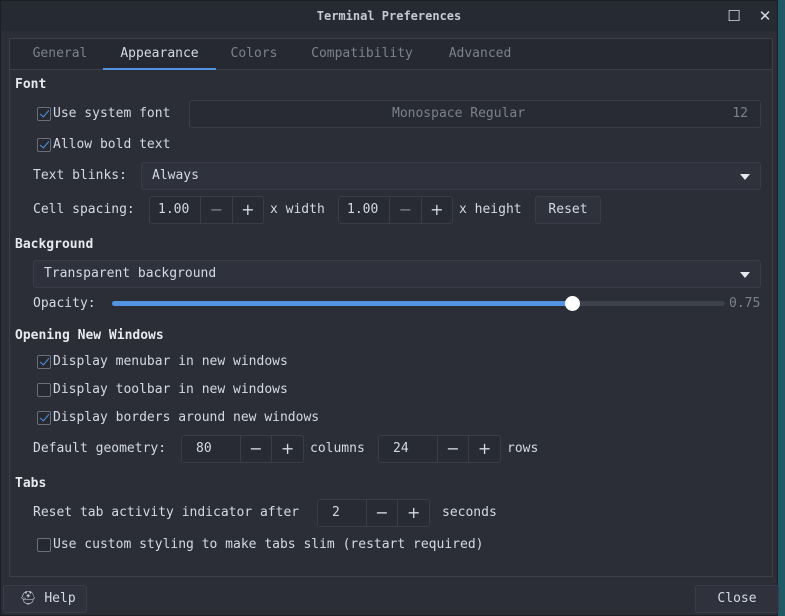  I want to click on seconds-label: seconds, so click(469, 512).